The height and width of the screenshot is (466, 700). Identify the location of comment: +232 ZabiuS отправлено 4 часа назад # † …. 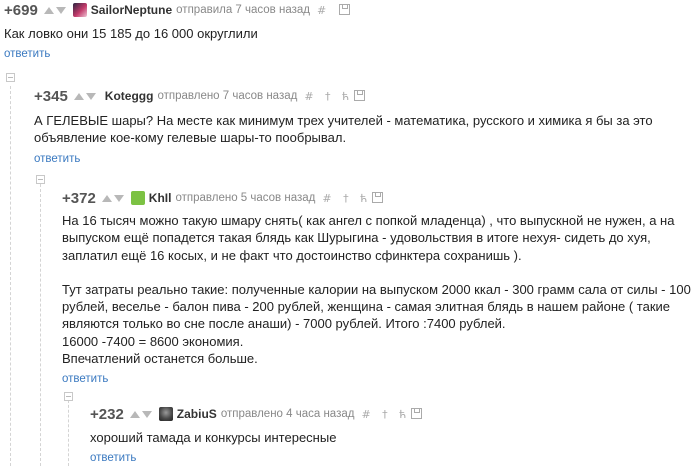
(393, 434).